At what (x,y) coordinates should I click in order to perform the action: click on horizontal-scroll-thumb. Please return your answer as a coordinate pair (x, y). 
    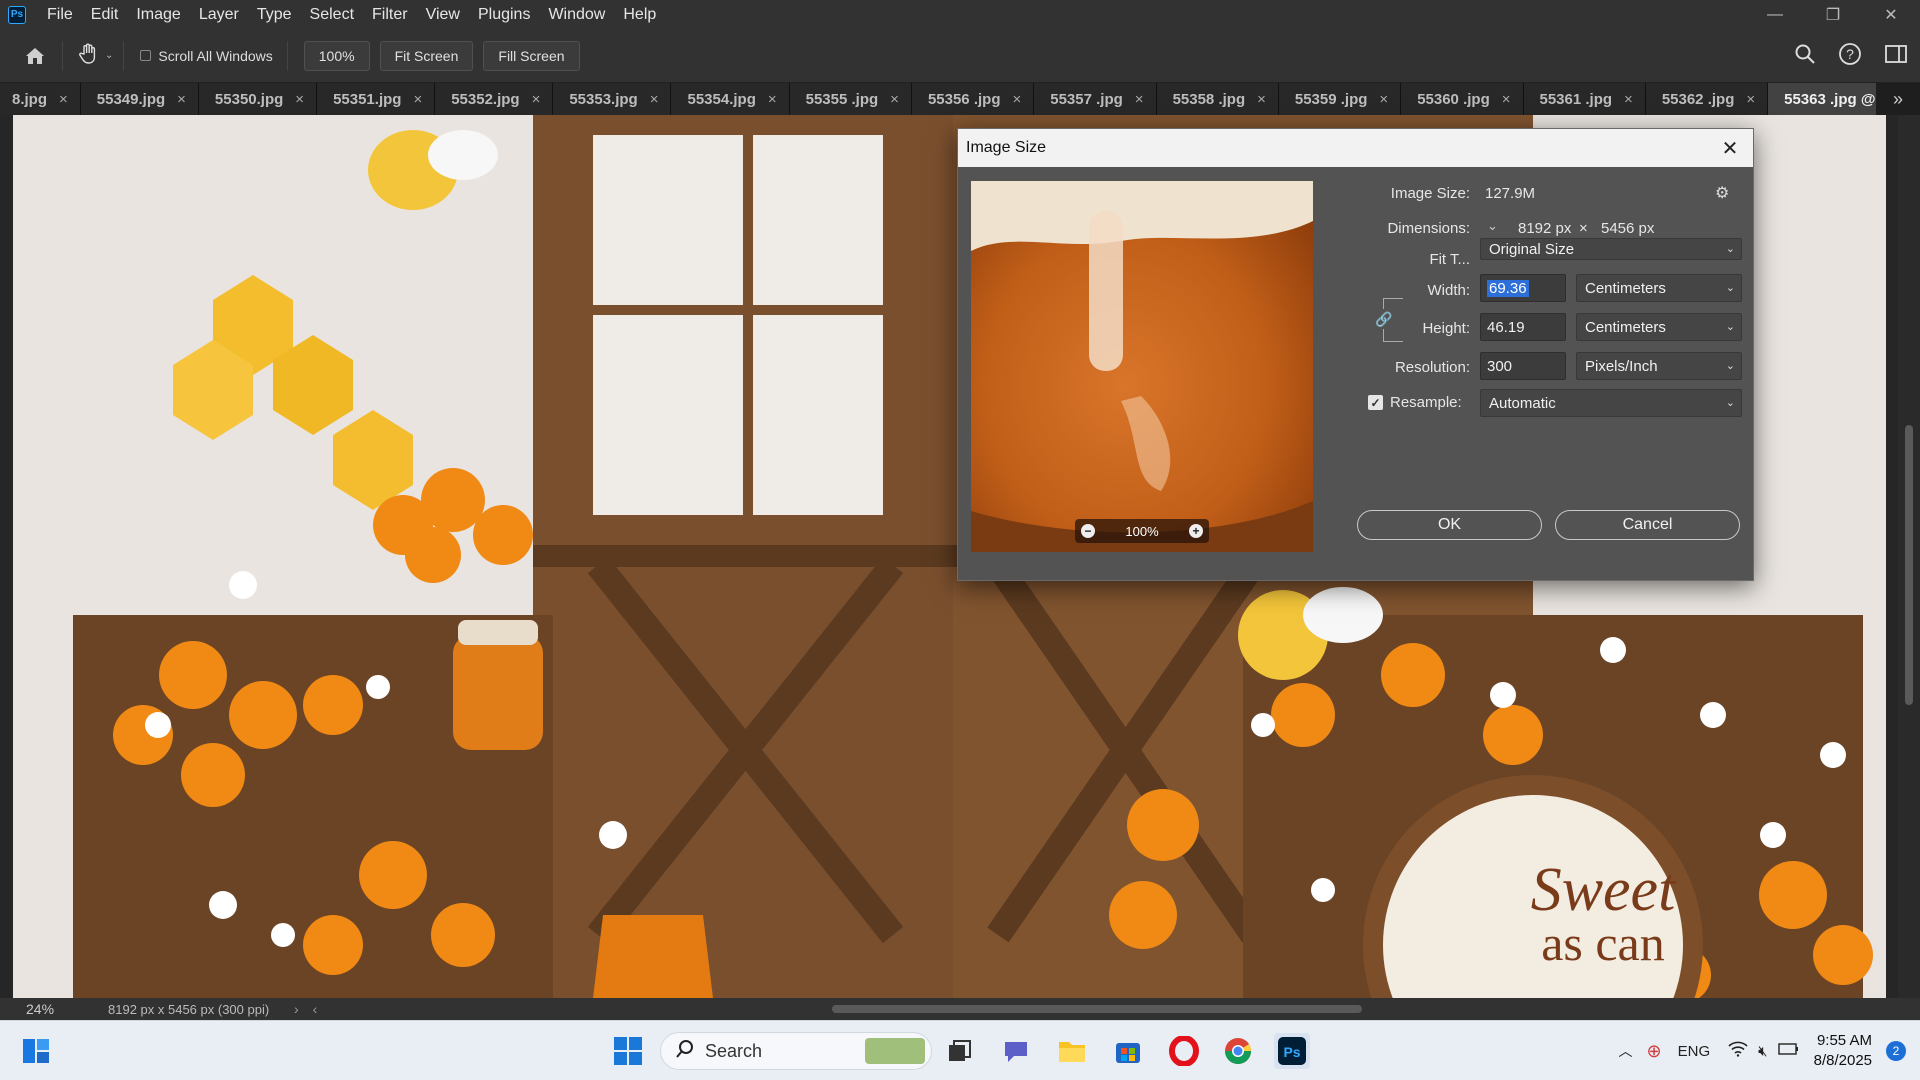
    Looking at the image, I should click on (1097, 1009).